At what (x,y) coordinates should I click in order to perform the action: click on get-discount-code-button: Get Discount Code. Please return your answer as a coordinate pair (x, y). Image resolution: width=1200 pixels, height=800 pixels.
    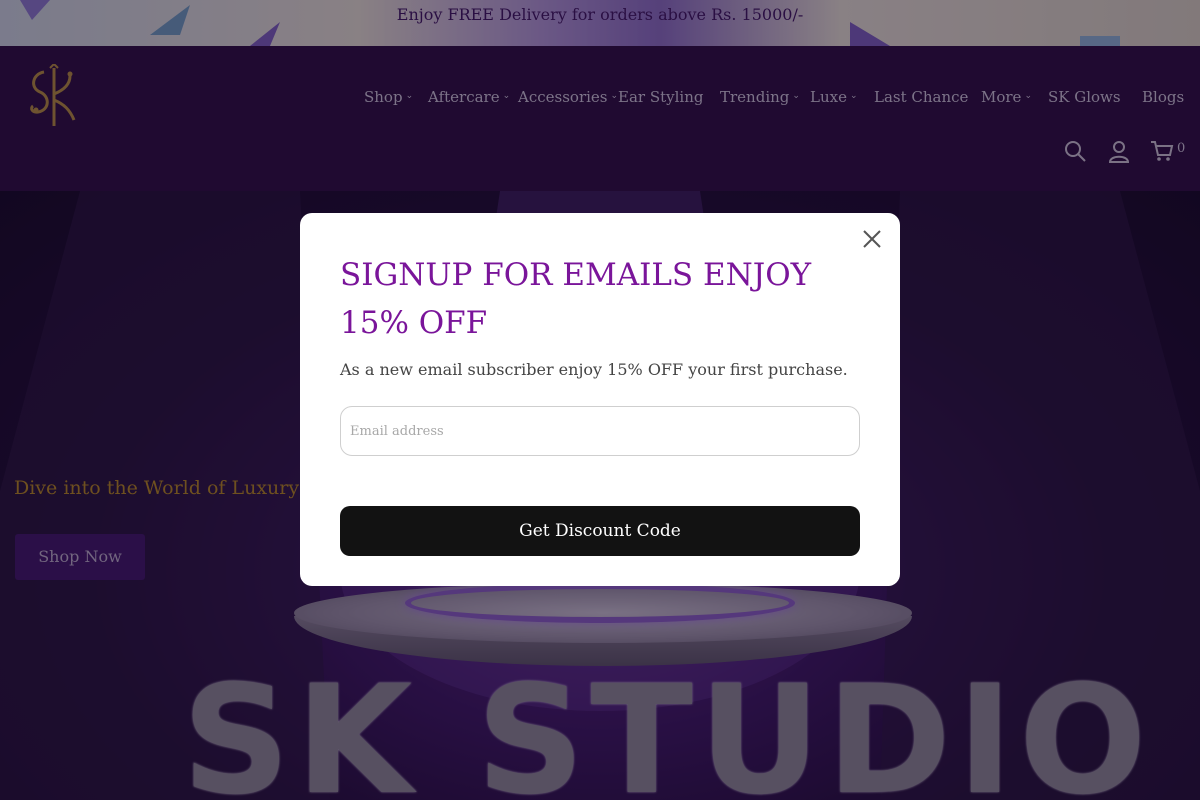
    Looking at the image, I should click on (600, 531).